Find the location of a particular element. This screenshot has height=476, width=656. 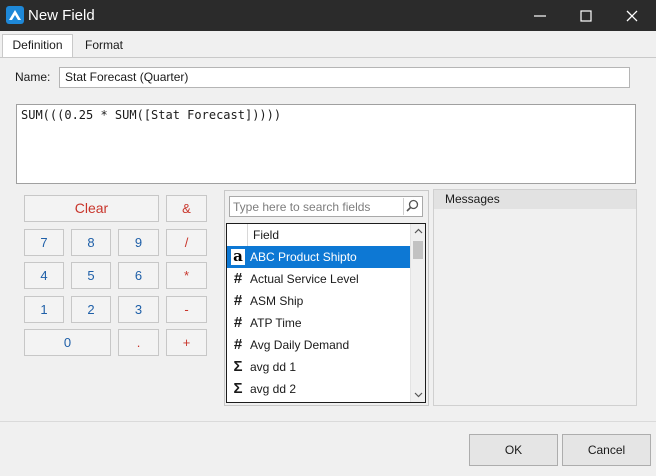

decimal-button: . is located at coordinates (138, 342).